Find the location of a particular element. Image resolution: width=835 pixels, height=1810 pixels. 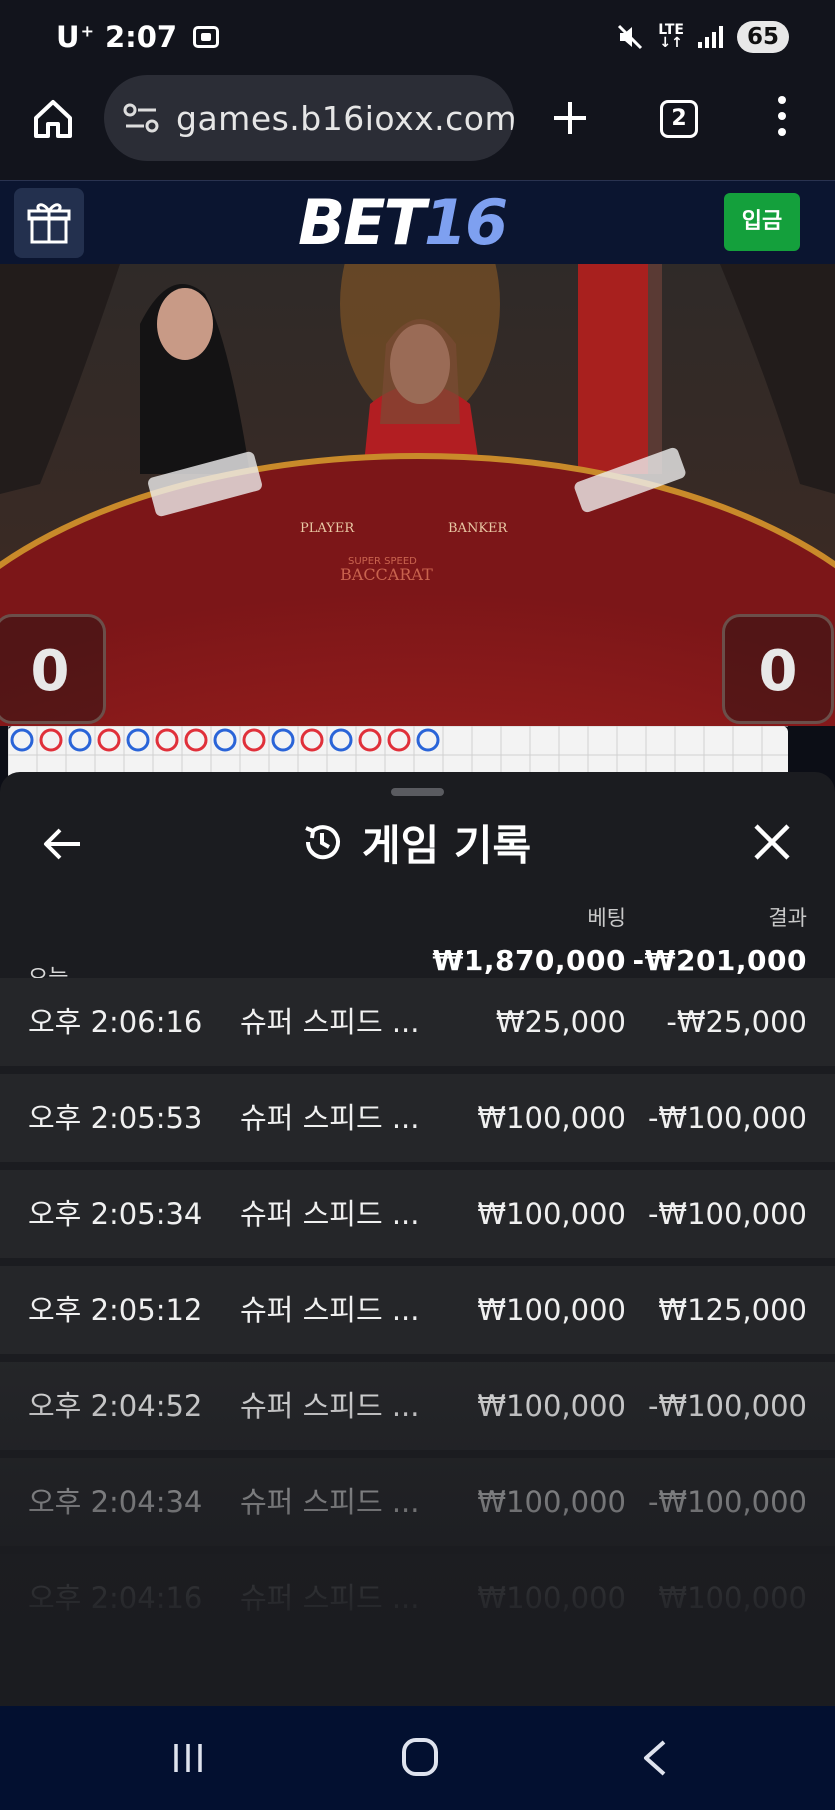

row-result: ₩100,000 is located at coordinates (732, 1598).